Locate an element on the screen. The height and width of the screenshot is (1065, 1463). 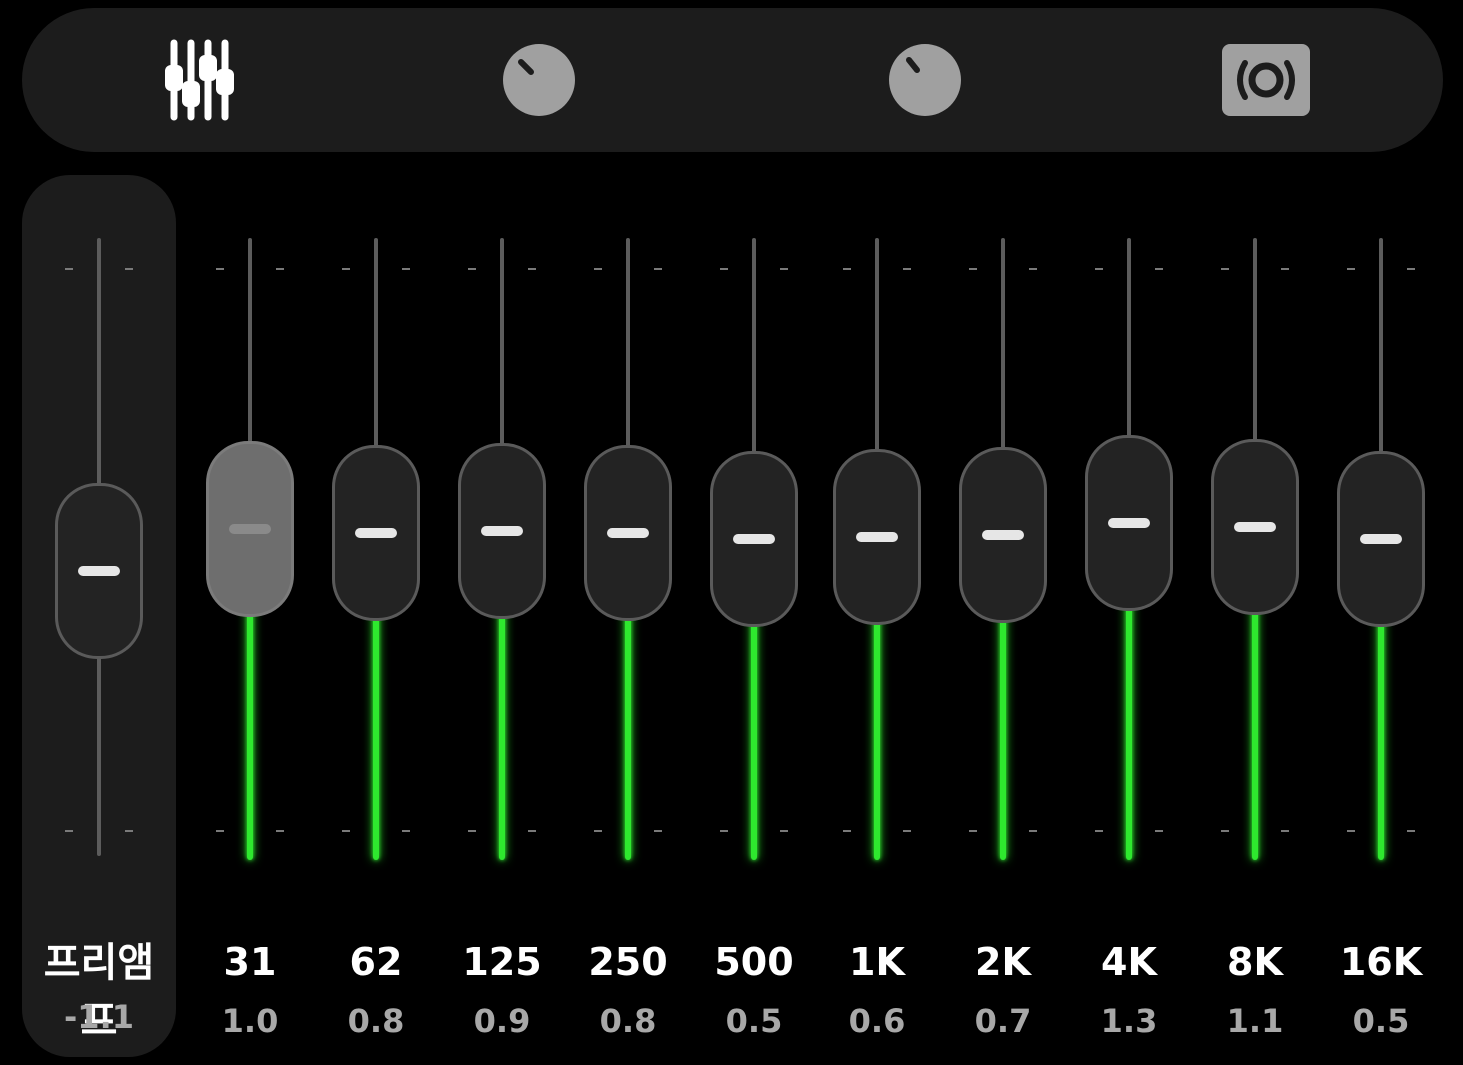
band-frequency-label: 8K is located at coordinates (1255, 962).